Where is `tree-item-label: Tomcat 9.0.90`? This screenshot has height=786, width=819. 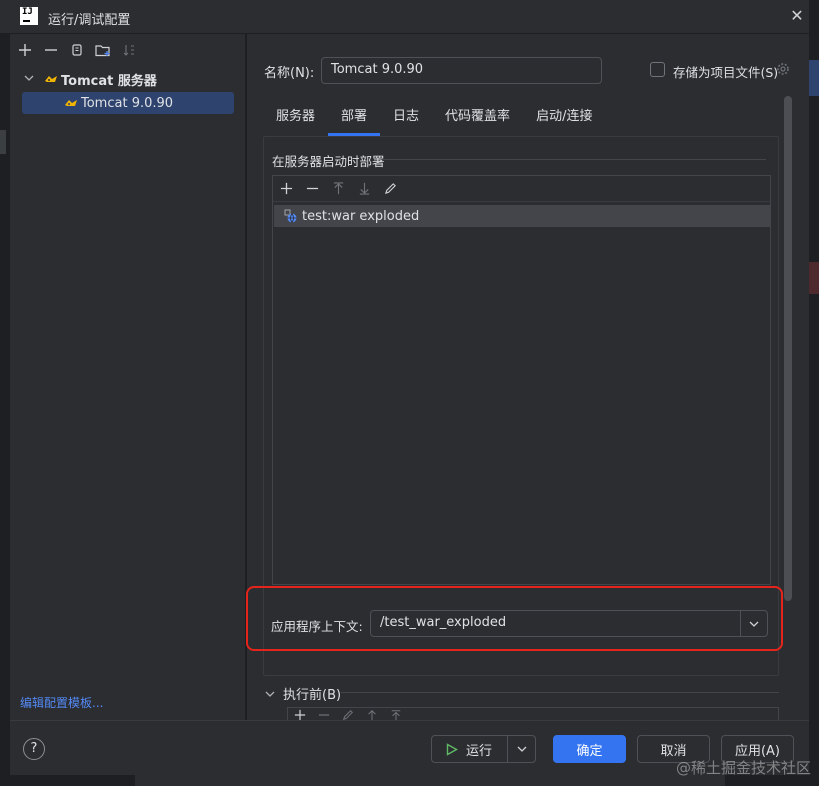
tree-item-label: Tomcat 9.0.90 is located at coordinates (127, 103).